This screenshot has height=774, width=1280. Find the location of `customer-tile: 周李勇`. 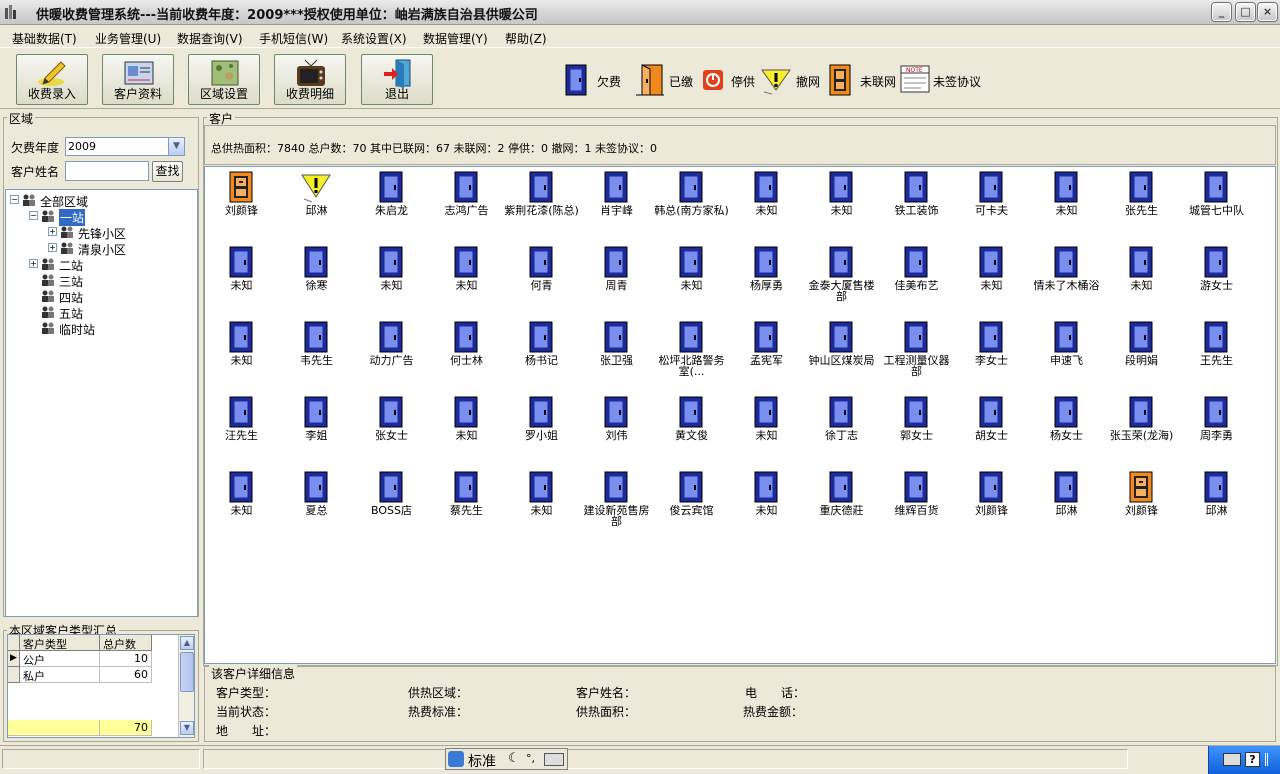

customer-tile: 周李勇 is located at coordinates (1216, 427).